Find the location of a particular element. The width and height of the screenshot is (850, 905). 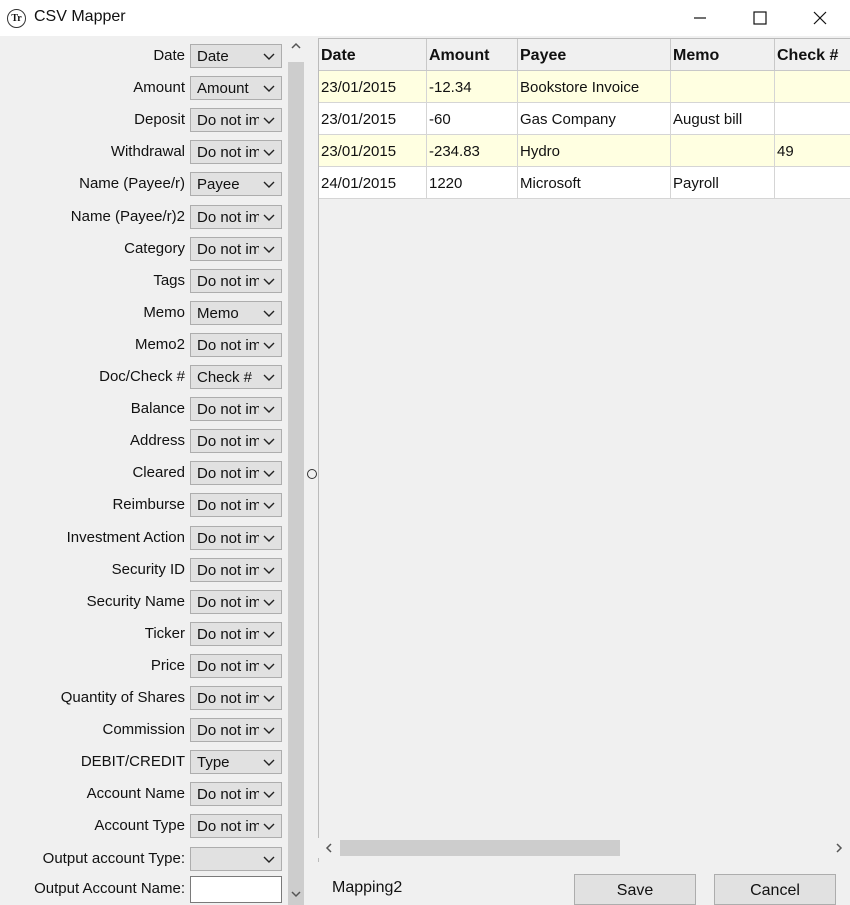

close-button is located at coordinates (820, 18).